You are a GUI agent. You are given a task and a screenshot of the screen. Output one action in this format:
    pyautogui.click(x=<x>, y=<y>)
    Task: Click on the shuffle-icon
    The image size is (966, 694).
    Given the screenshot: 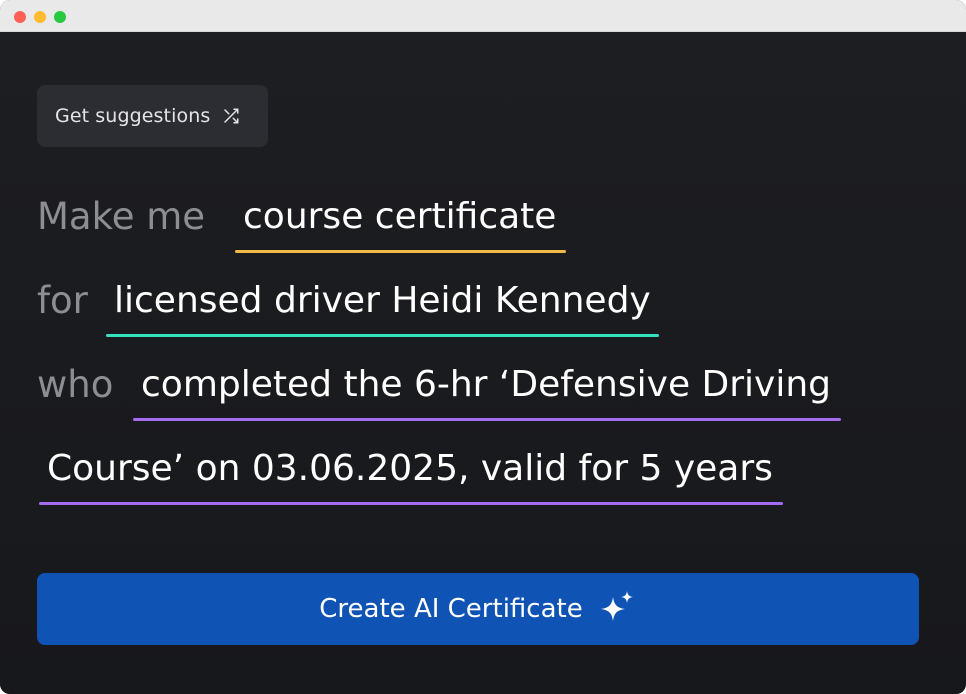 What is the action you would take?
    pyautogui.click(x=231, y=116)
    